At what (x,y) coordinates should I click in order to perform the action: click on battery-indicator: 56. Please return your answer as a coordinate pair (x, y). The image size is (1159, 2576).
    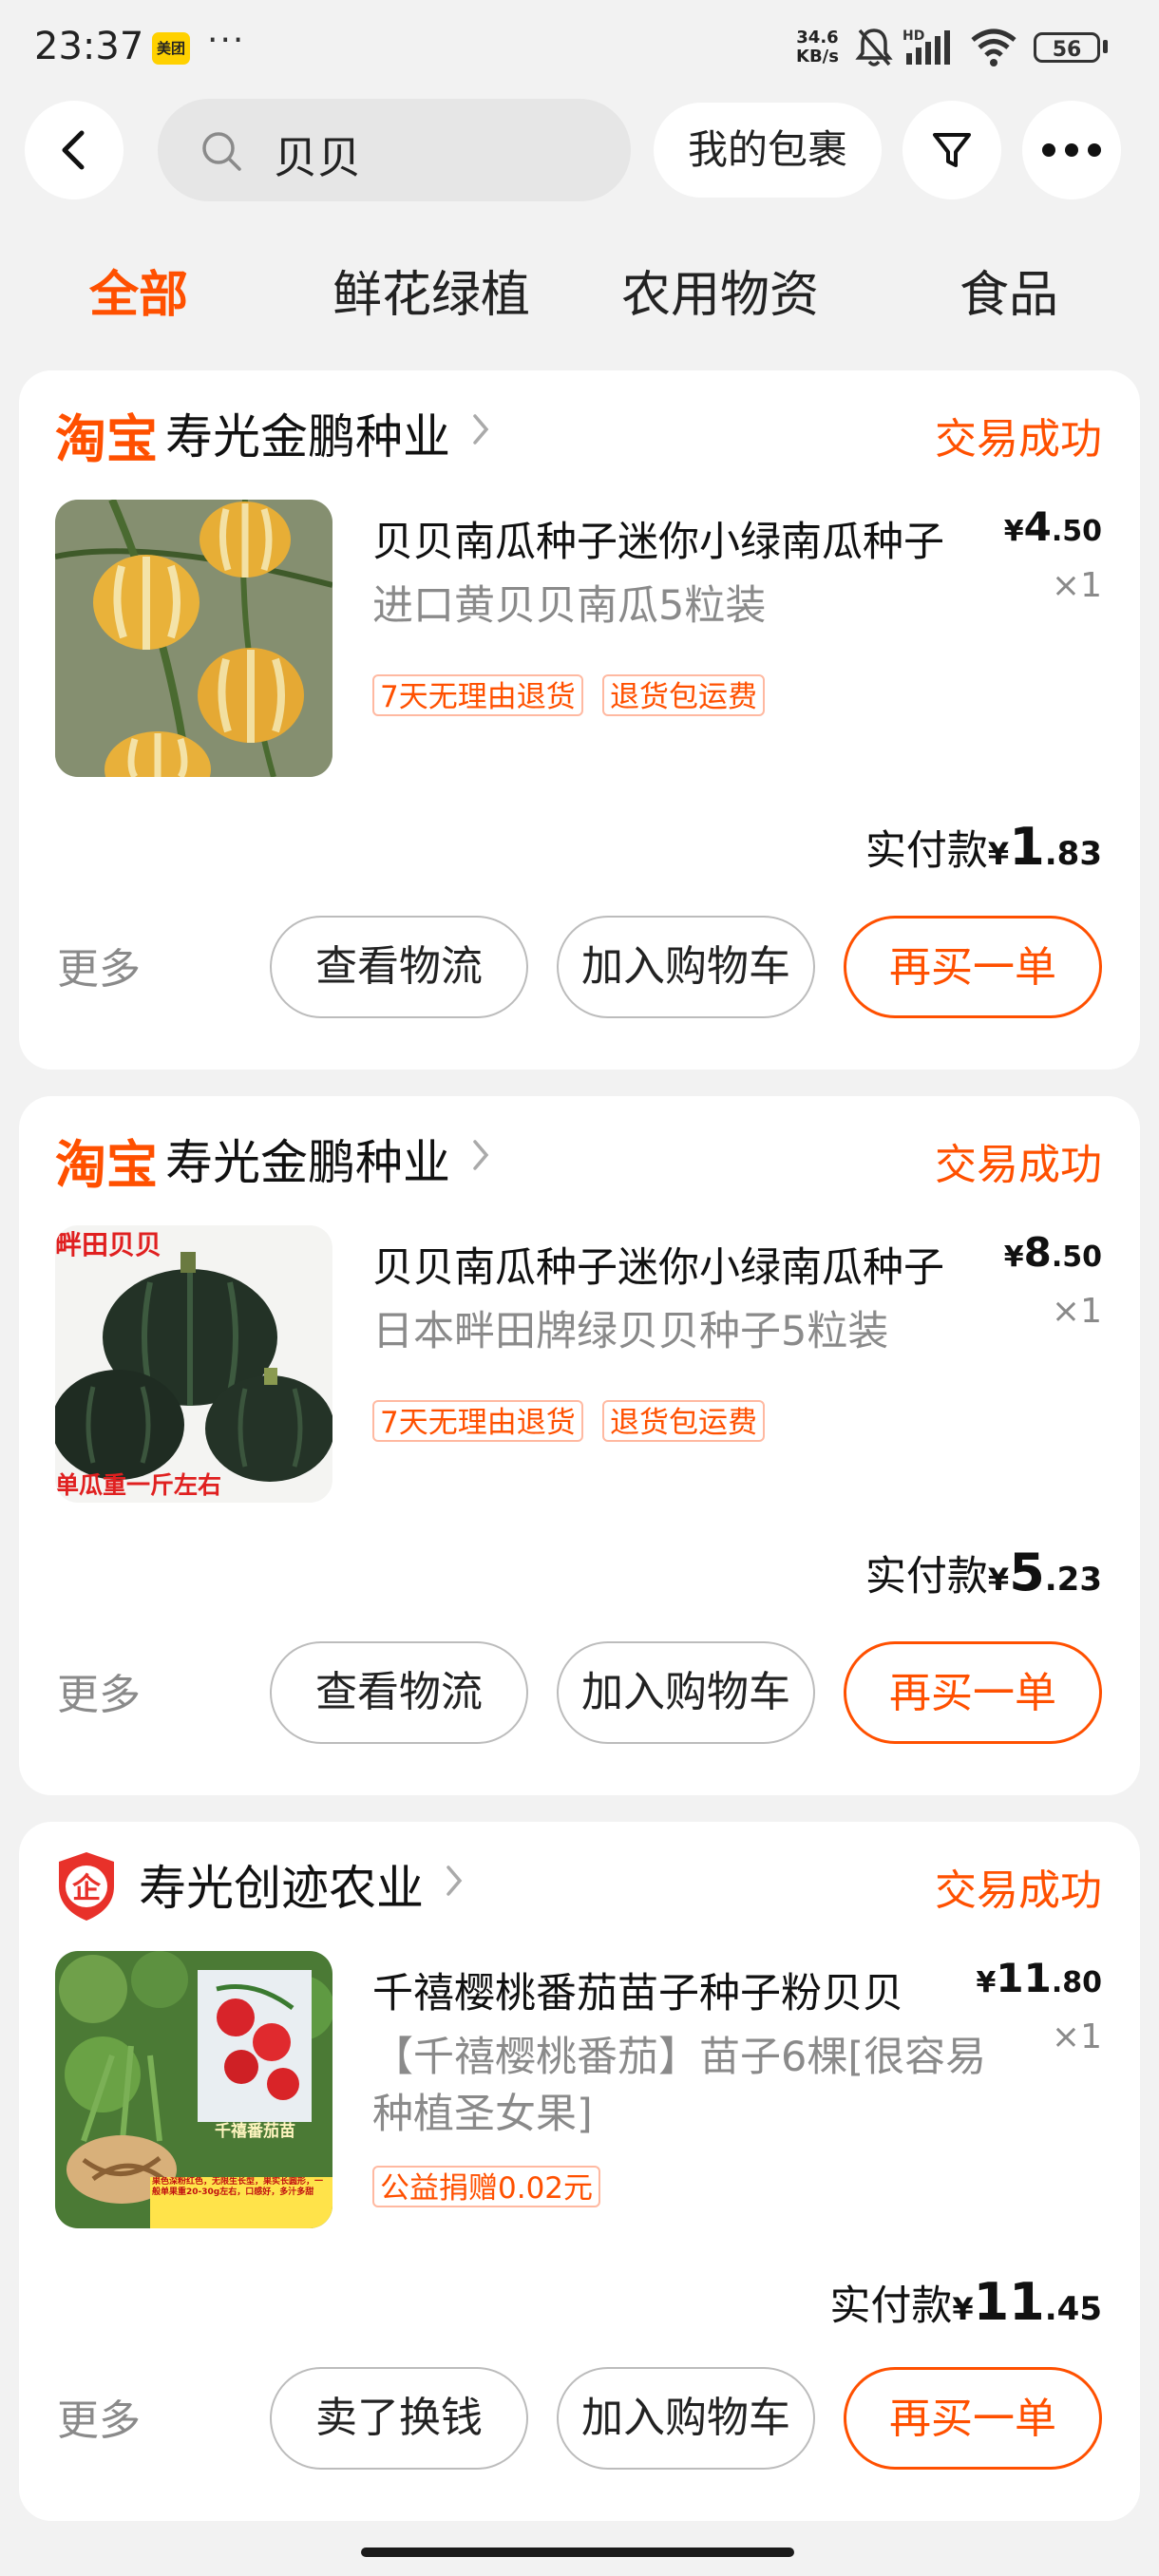
    Looking at the image, I should click on (1067, 47).